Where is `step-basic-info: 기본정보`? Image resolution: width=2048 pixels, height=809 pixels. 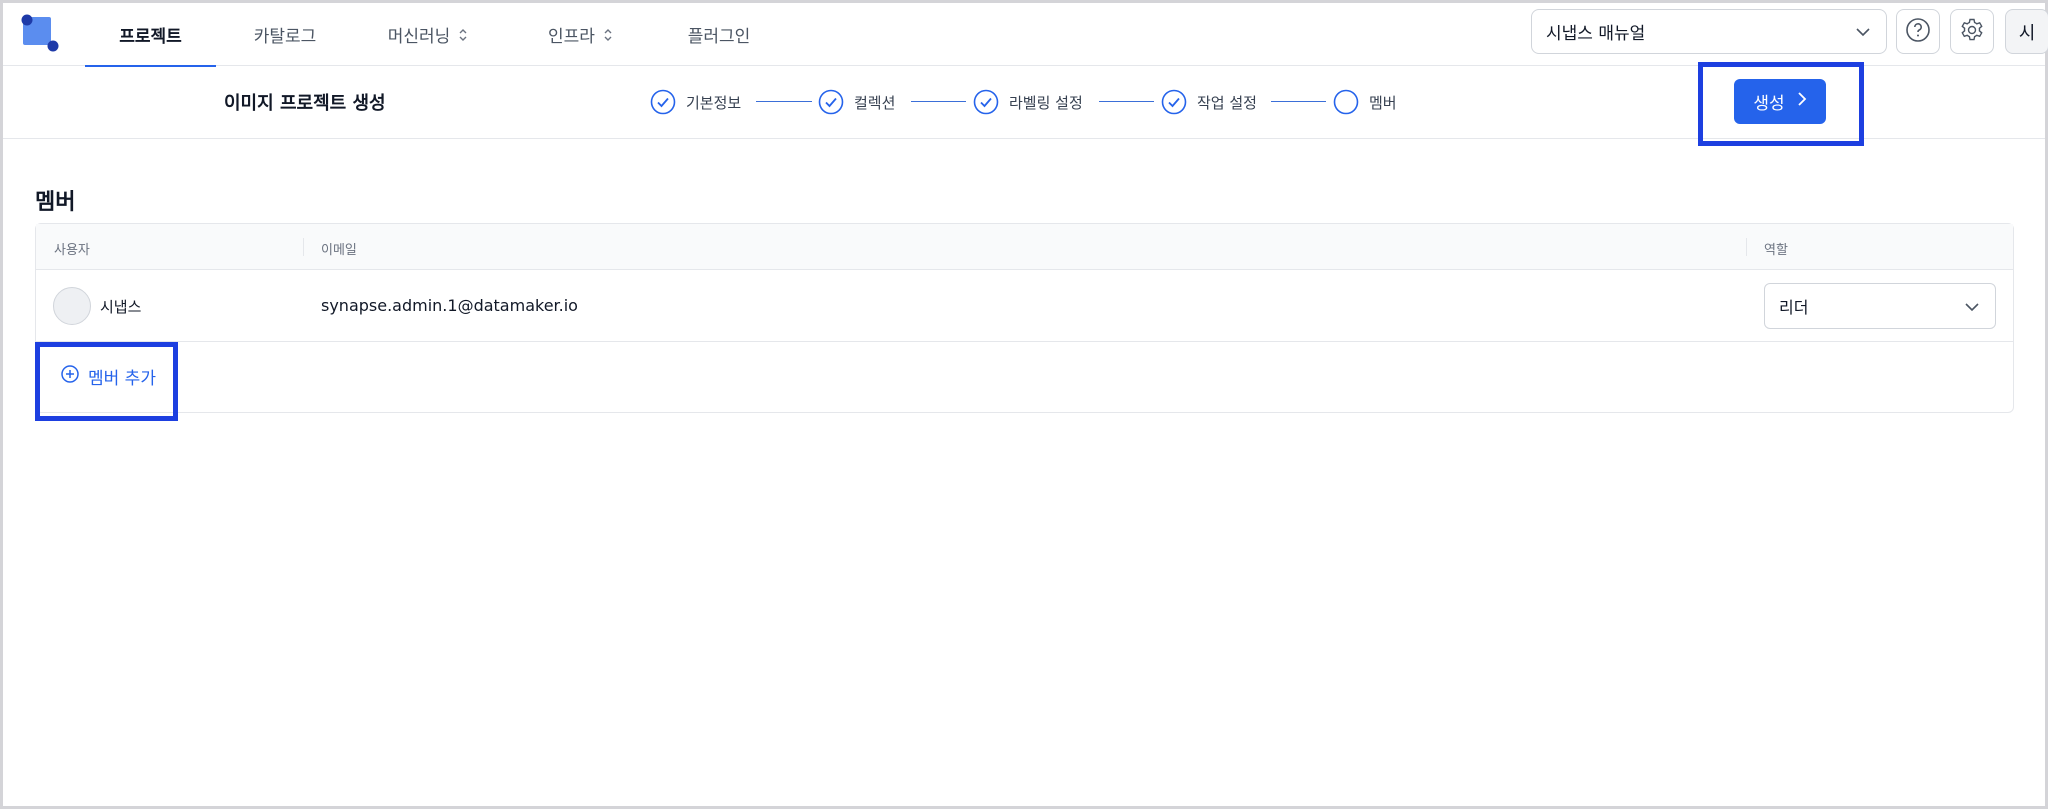
step-basic-info: 기본정보 is located at coordinates (695, 102).